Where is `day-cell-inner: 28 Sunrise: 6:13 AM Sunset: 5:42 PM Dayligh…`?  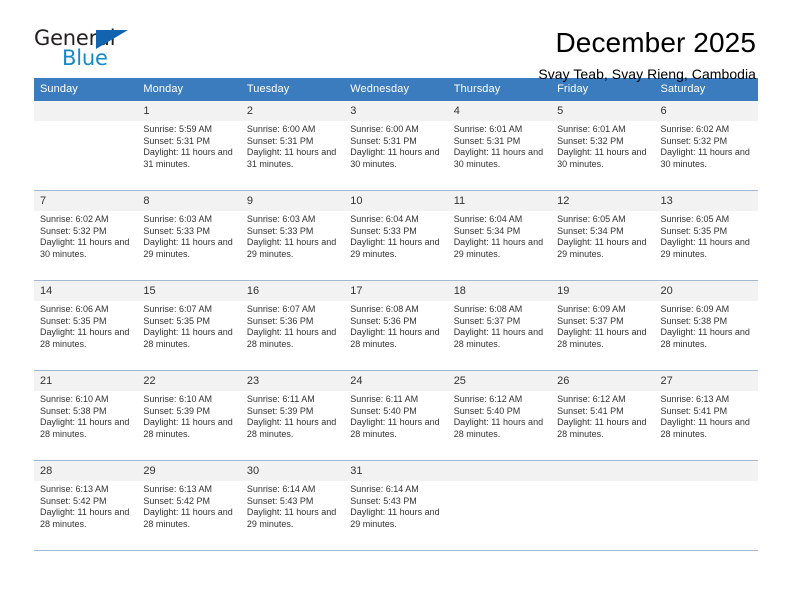
day-cell-inner: 28 Sunrise: 6:13 AM Sunset: 5:42 PM Dayligh… is located at coordinates (86, 506).